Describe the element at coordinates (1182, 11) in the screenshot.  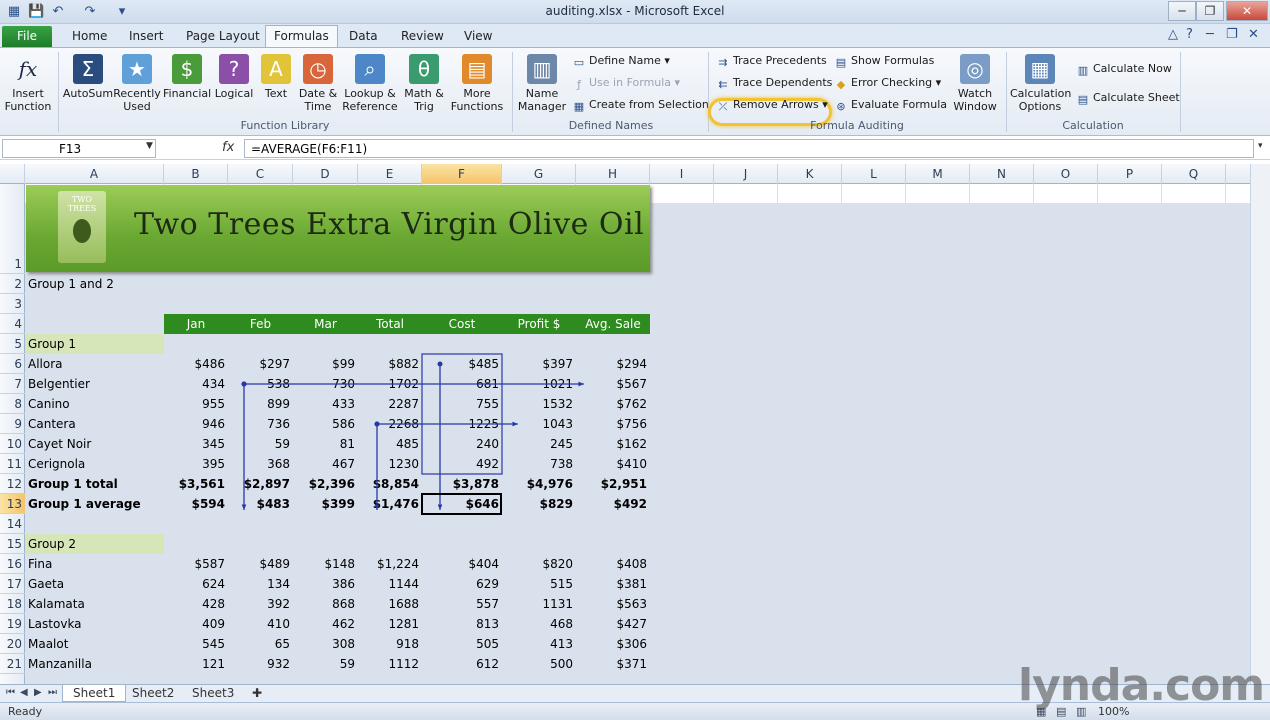
I see `minimize-button: ─` at that location.